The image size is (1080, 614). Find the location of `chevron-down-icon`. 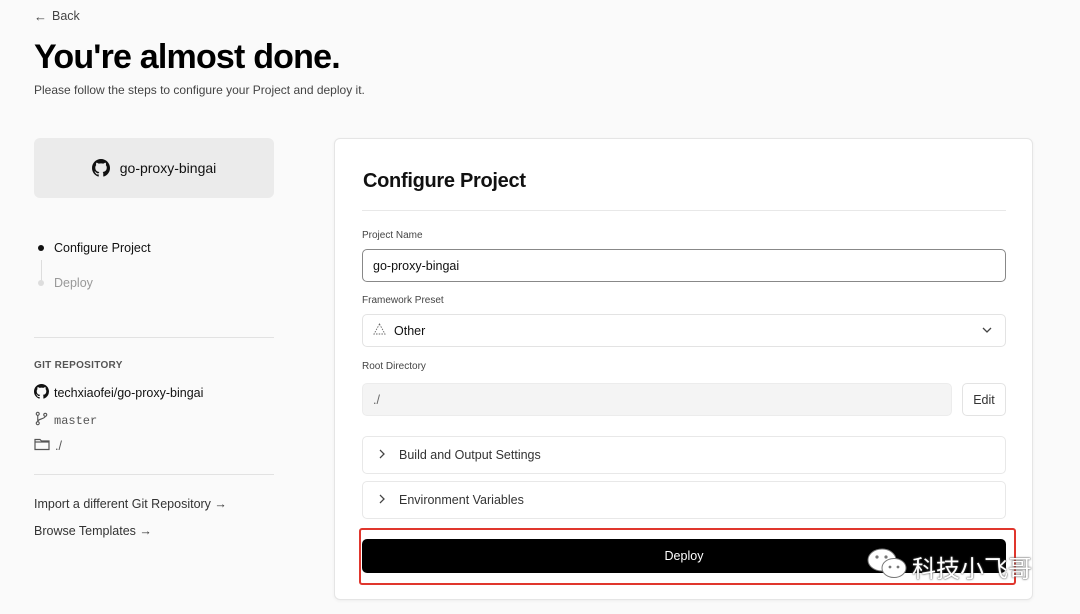

chevron-down-icon is located at coordinates (987, 331).